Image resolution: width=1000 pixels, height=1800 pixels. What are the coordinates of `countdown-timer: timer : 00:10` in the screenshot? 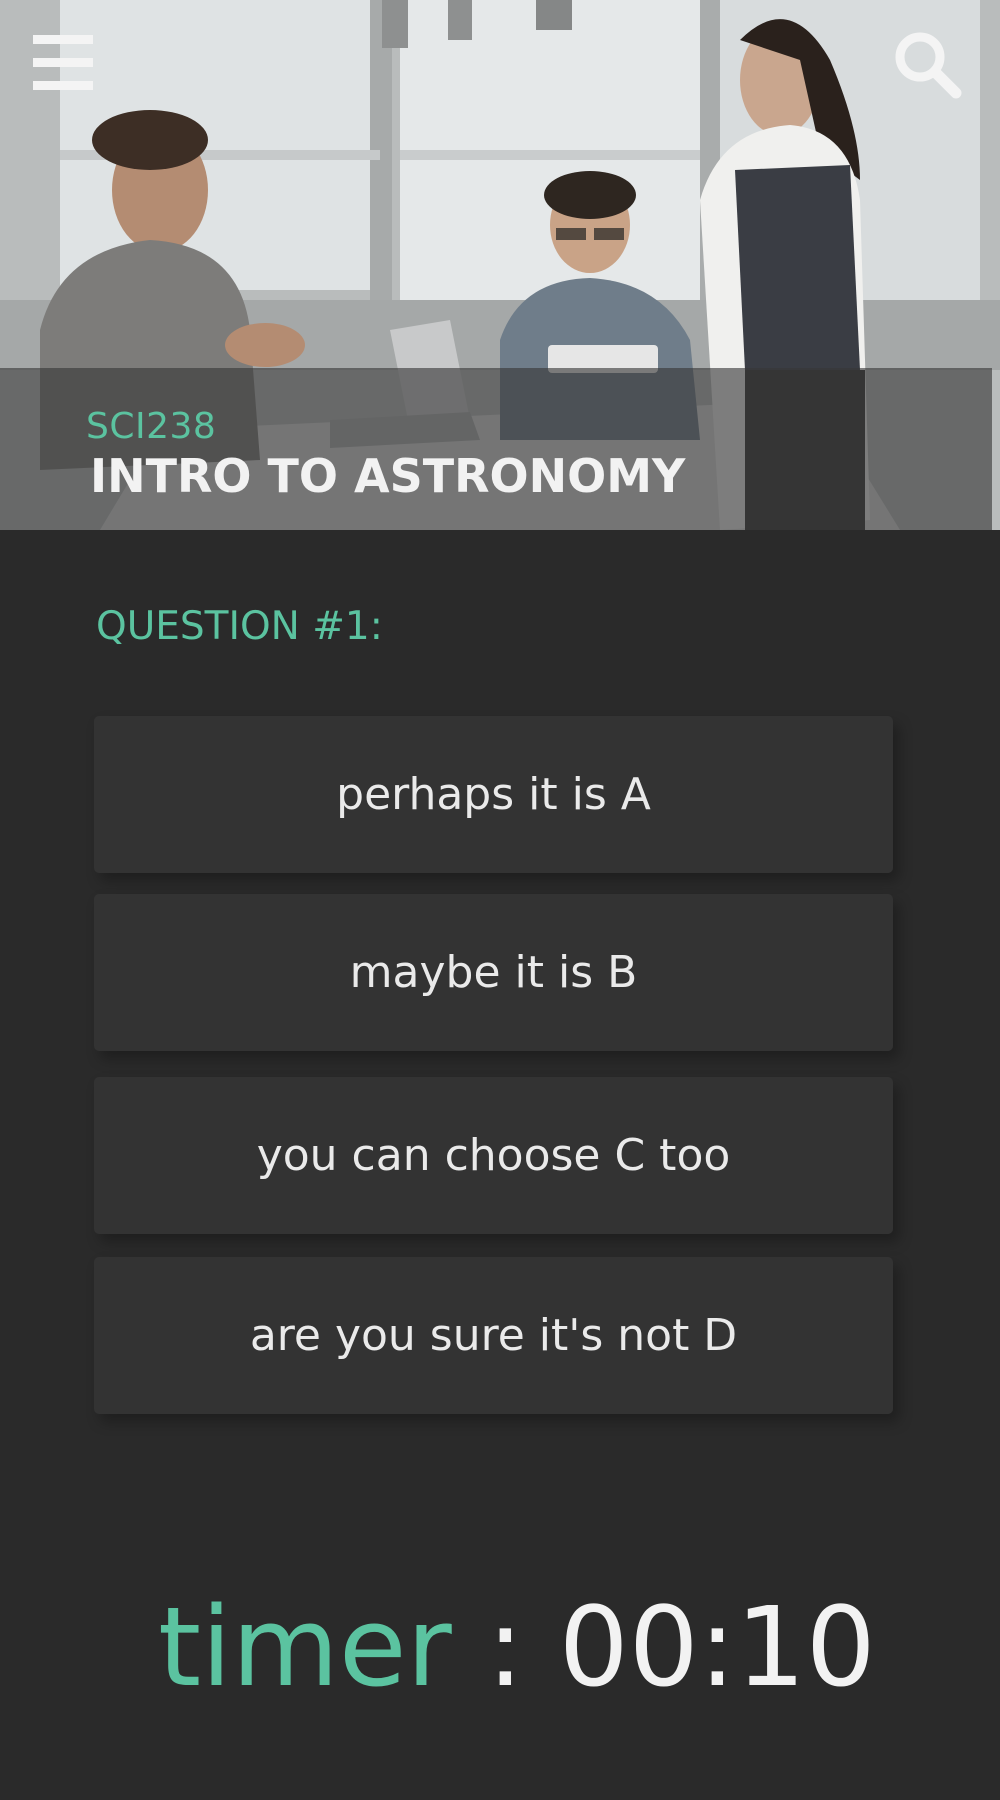 It's located at (517, 1647).